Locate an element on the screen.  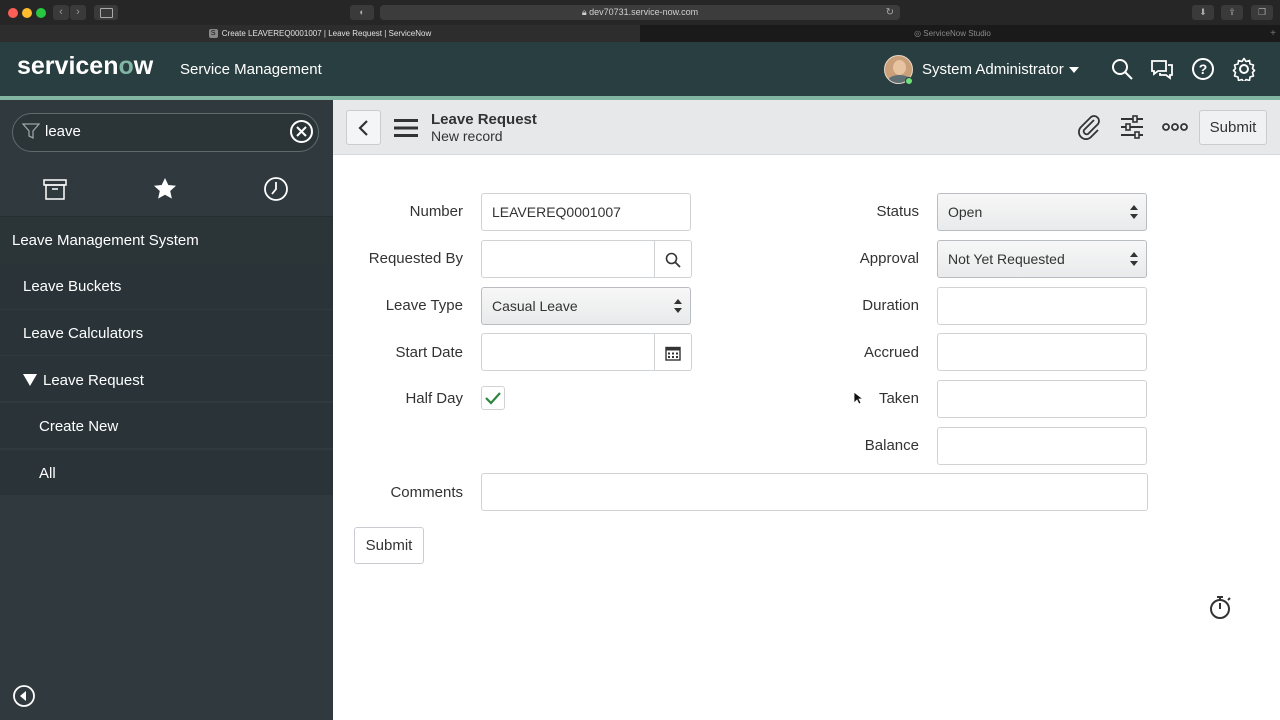
privacy-shield-icon: ◐ is located at coordinates (362, 12).